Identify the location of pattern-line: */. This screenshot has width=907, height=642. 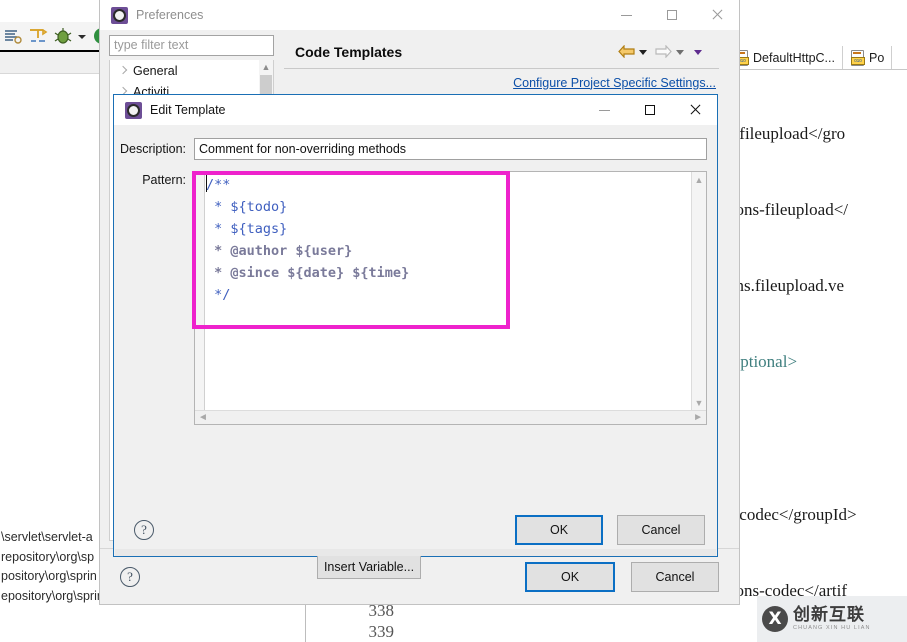
(218, 295).